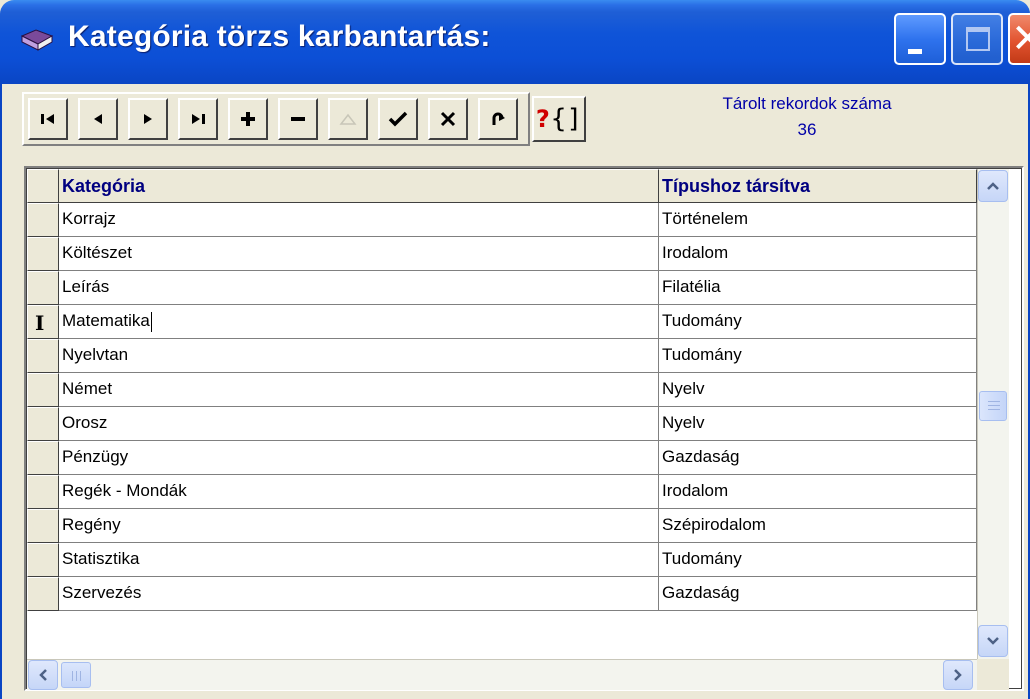 This screenshot has width=1030, height=699. I want to click on table-row: Leírás Filatélia, so click(518, 288).